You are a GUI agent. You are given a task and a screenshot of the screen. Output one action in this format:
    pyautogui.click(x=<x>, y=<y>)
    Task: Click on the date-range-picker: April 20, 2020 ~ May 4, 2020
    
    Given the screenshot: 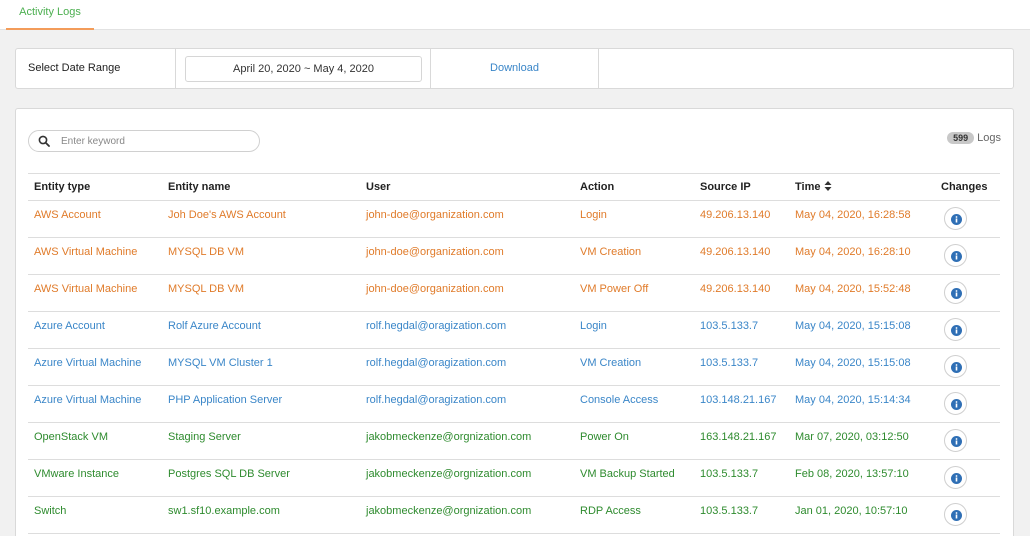 What is the action you would take?
    pyautogui.click(x=303, y=69)
    